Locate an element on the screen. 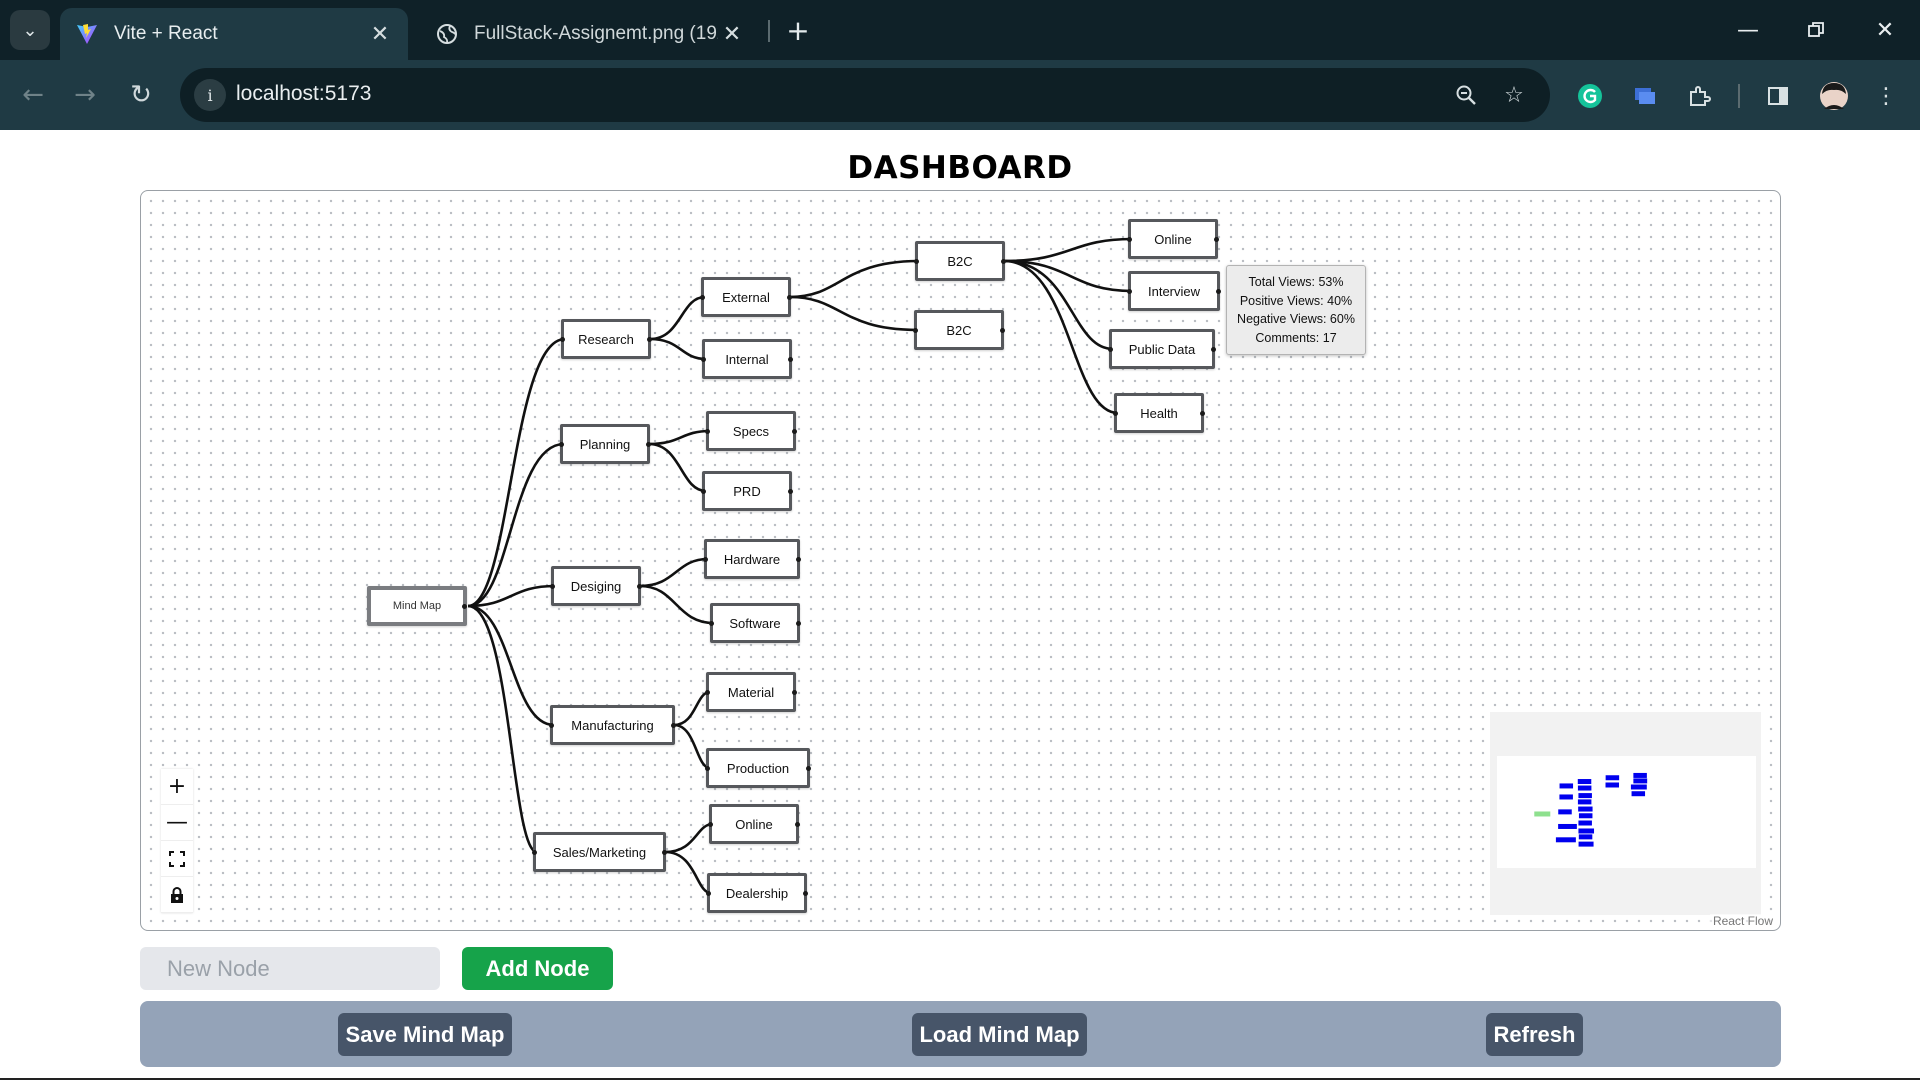  profile-avatar is located at coordinates (1834, 96).